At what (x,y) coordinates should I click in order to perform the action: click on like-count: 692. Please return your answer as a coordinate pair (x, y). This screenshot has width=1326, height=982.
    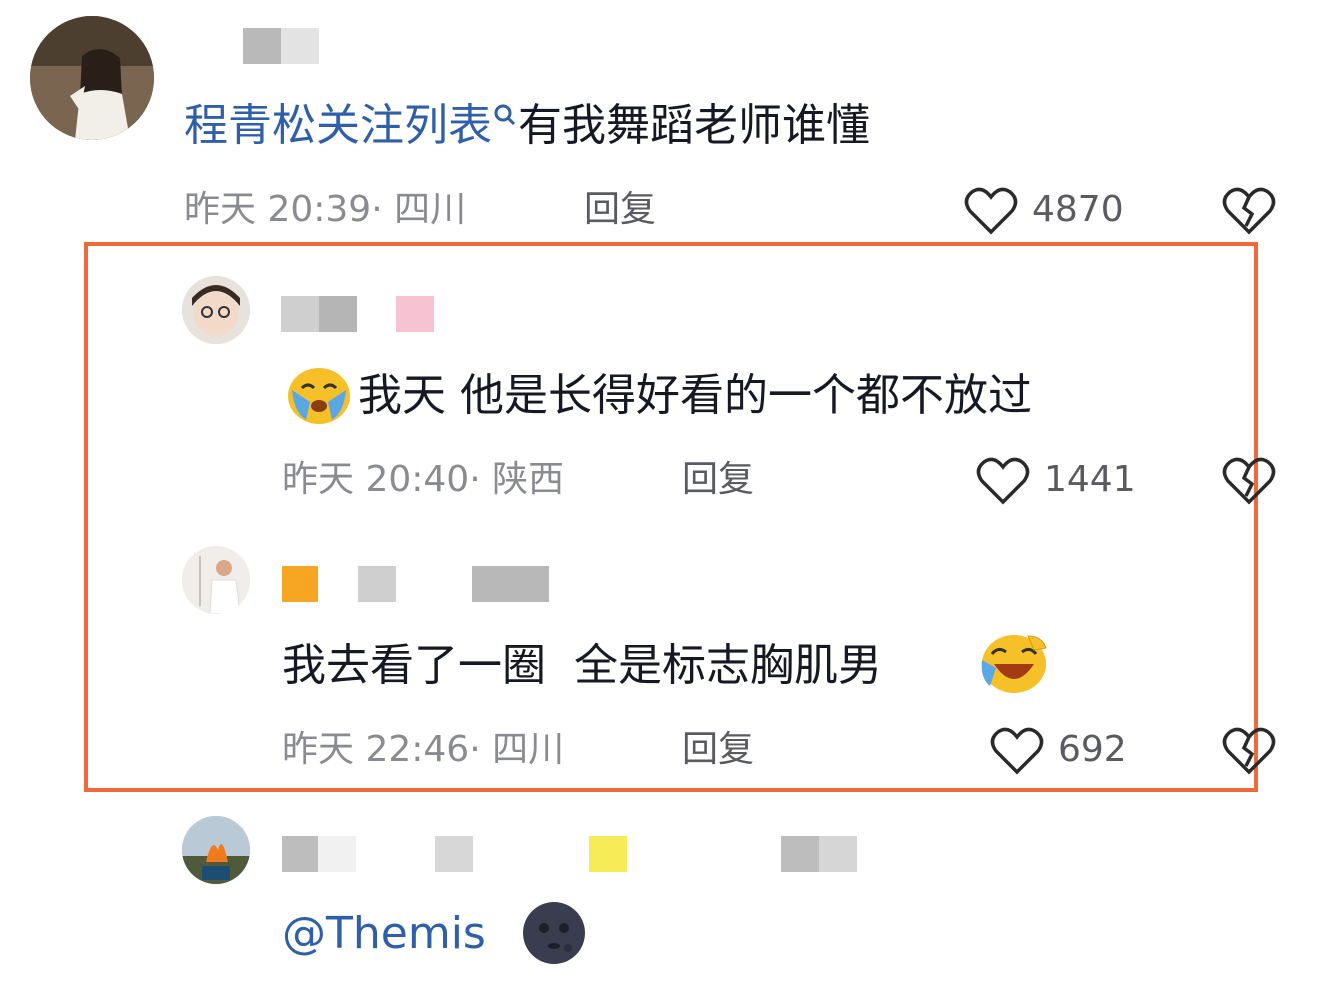
    Looking at the image, I should click on (1092, 749).